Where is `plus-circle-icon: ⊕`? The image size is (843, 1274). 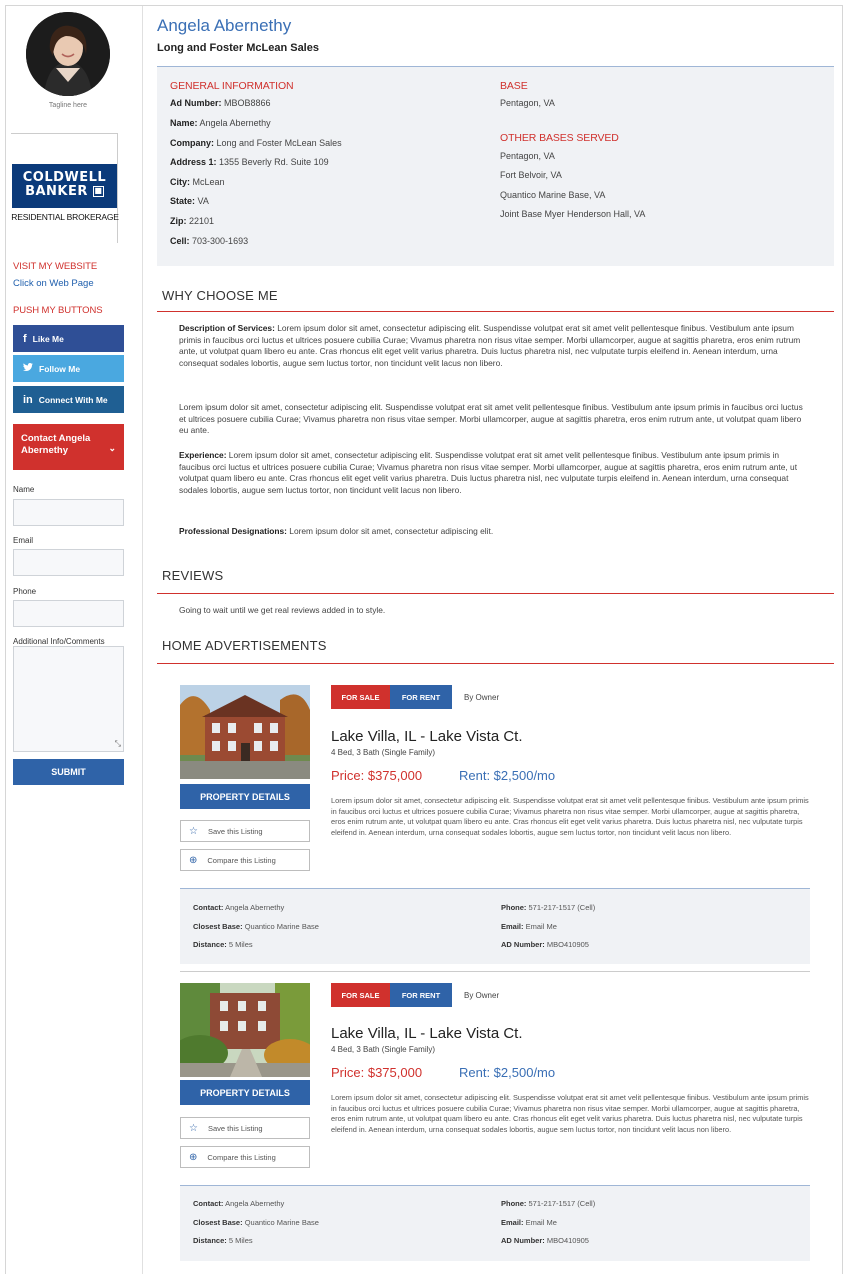 plus-circle-icon: ⊕ is located at coordinates (193, 860).